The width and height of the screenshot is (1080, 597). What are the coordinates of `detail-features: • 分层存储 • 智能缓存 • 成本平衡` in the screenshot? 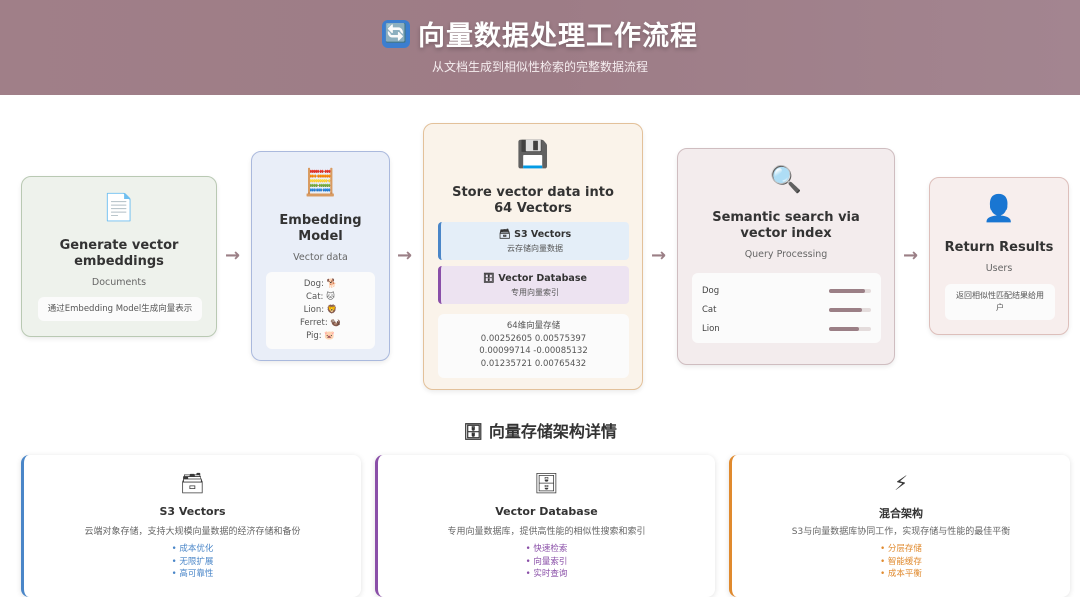 It's located at (901, 562).